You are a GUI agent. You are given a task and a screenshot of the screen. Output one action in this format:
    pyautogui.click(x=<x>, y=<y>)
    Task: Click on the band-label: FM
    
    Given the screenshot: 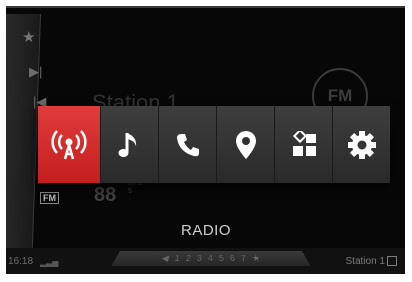 What is the action you would take?
    pyautogui.click(x=49, y=198)
    